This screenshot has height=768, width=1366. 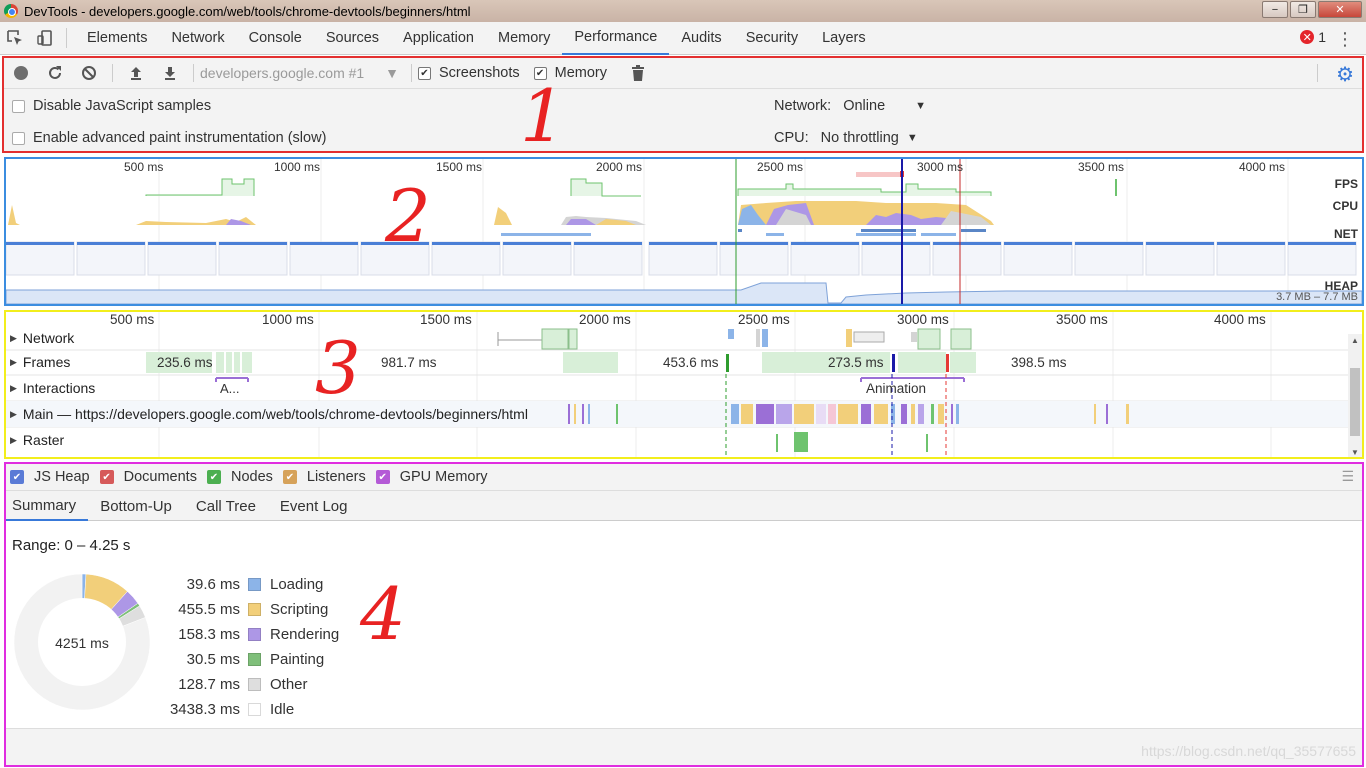 I want to click on record-icon, so click(x=21, y=73).